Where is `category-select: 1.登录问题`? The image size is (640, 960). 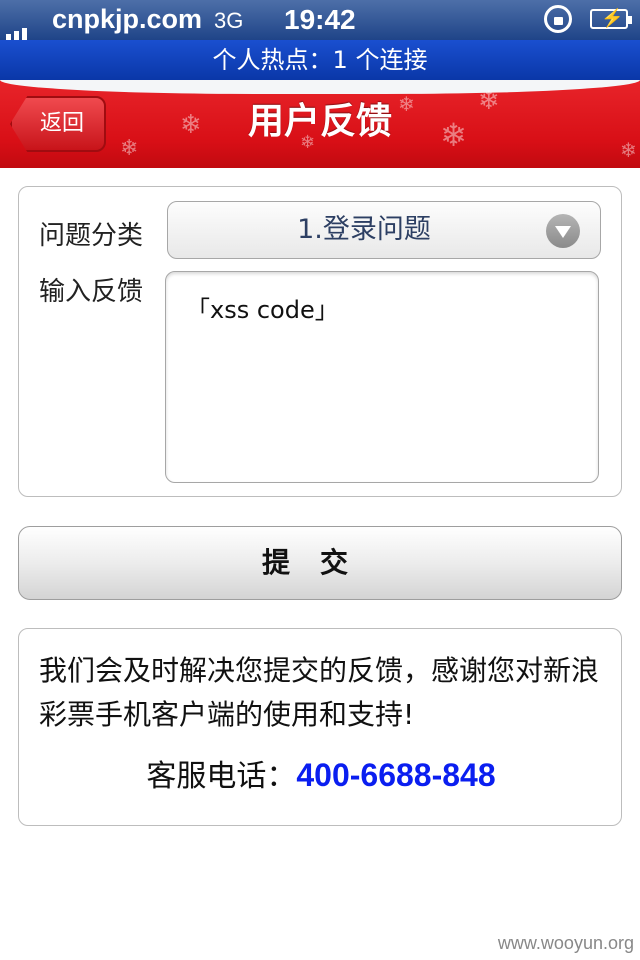
category-select: 1.登录问题 is located at coordinates (384, 230).